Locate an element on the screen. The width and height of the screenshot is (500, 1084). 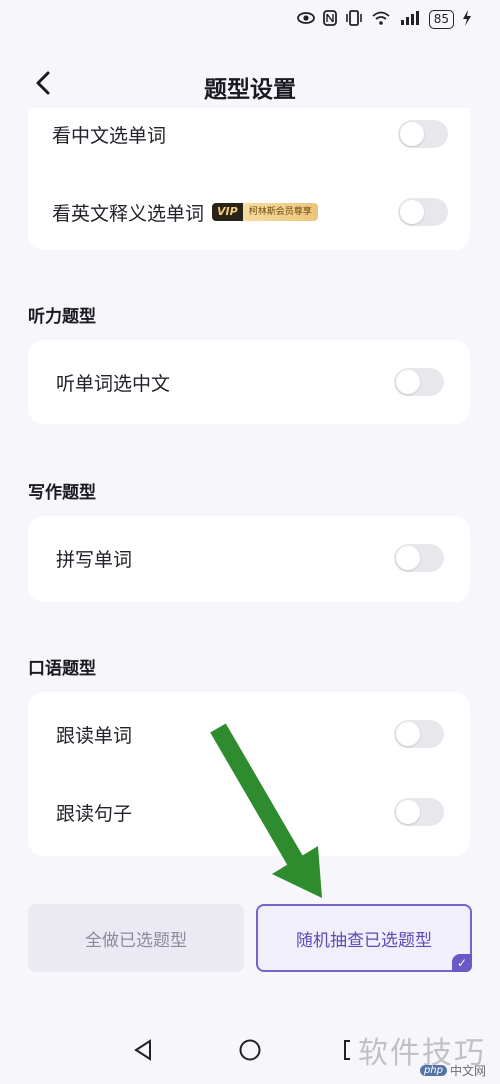
question-type-row: 拼写单词 is located at coordinates (249, 558).